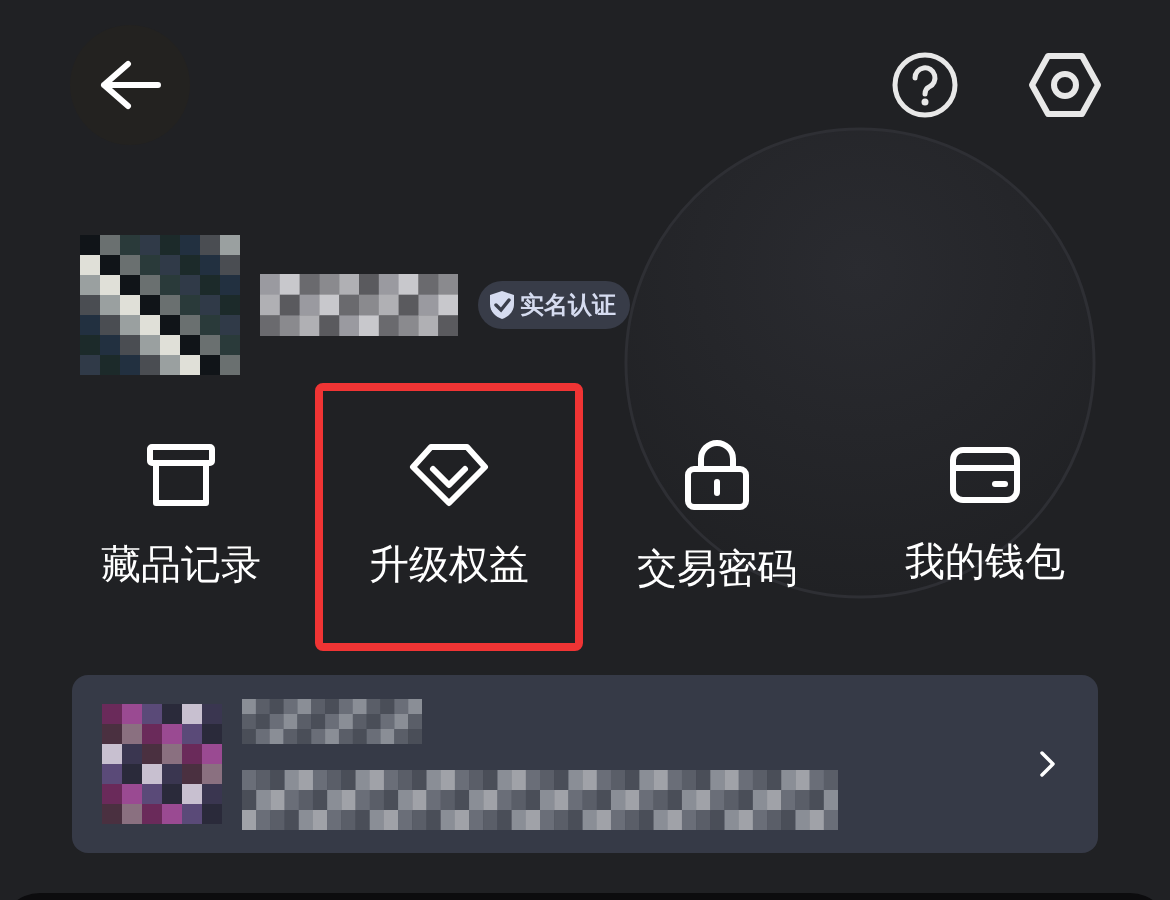 The image size is (1170, 900). Describe the element at coordinates (449, 474) in the screenshot. I see `diamond-icon` at that location.